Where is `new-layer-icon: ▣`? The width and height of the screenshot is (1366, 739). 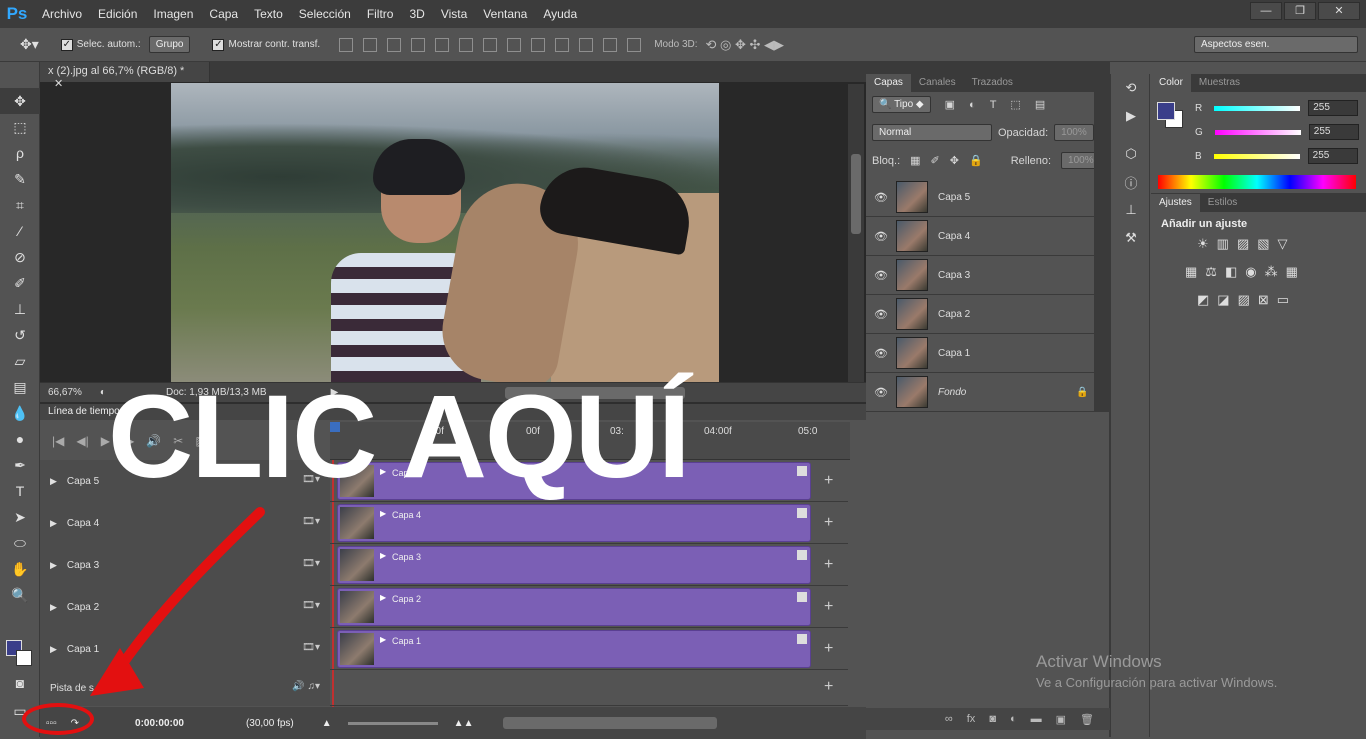 new-layer-icon: ▣ is located at coordinates (1061, 719).